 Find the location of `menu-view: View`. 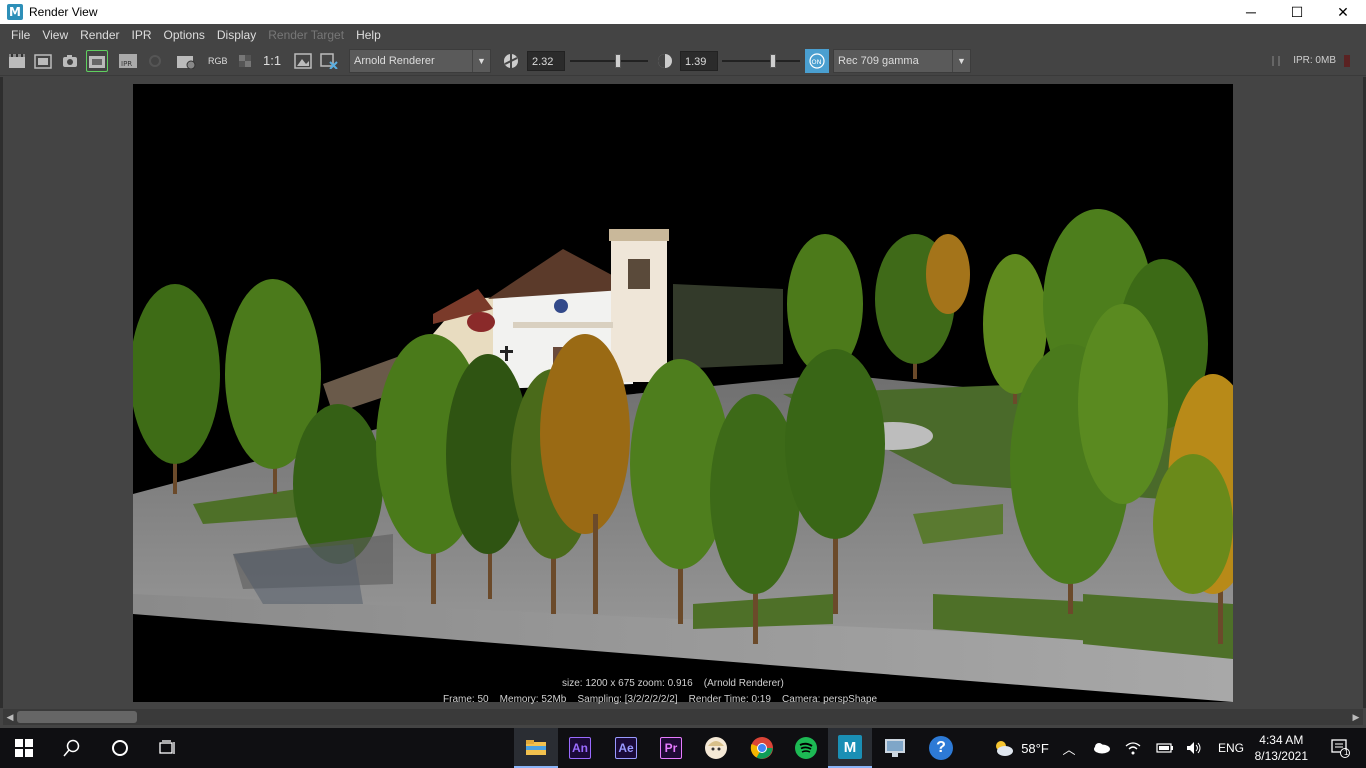

menu-view: View is located at coordinates (55, 35).